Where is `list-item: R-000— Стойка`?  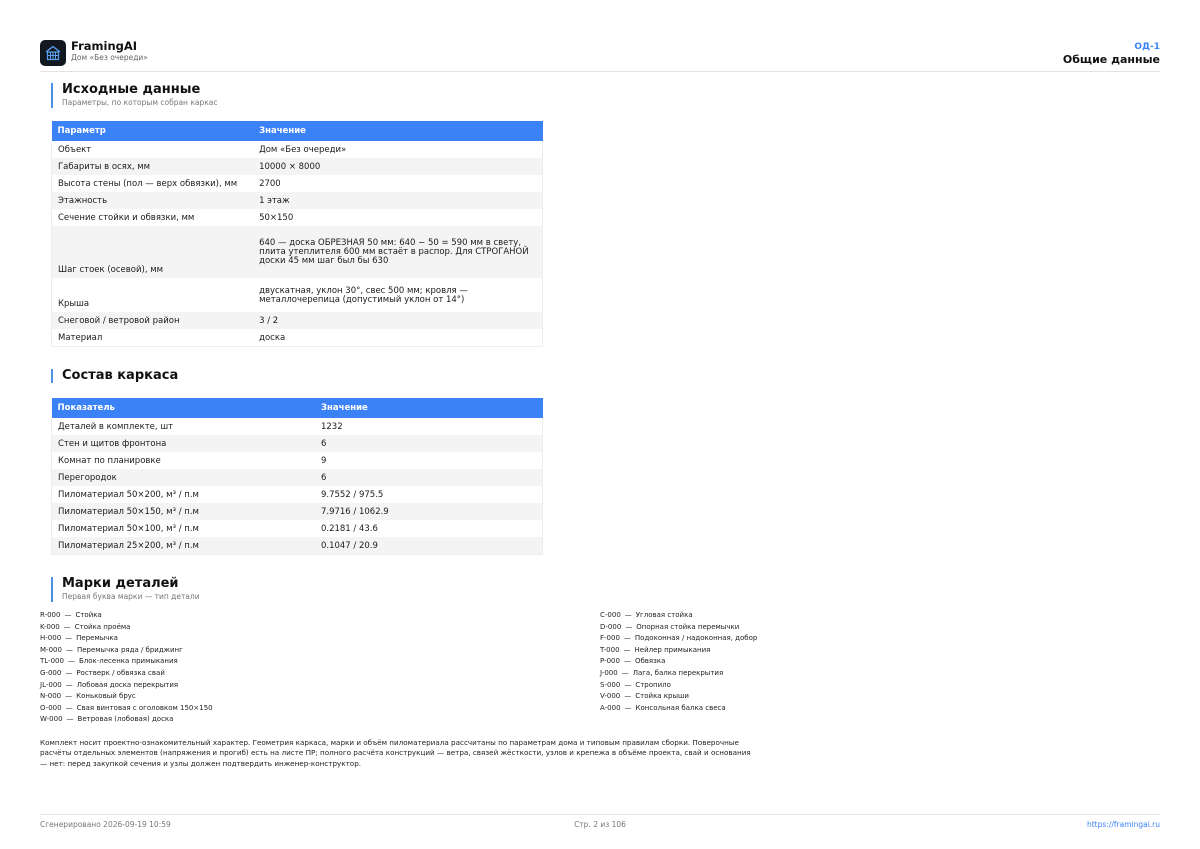 list-item: R-000— Стойка is located at coordinates (71, 615).